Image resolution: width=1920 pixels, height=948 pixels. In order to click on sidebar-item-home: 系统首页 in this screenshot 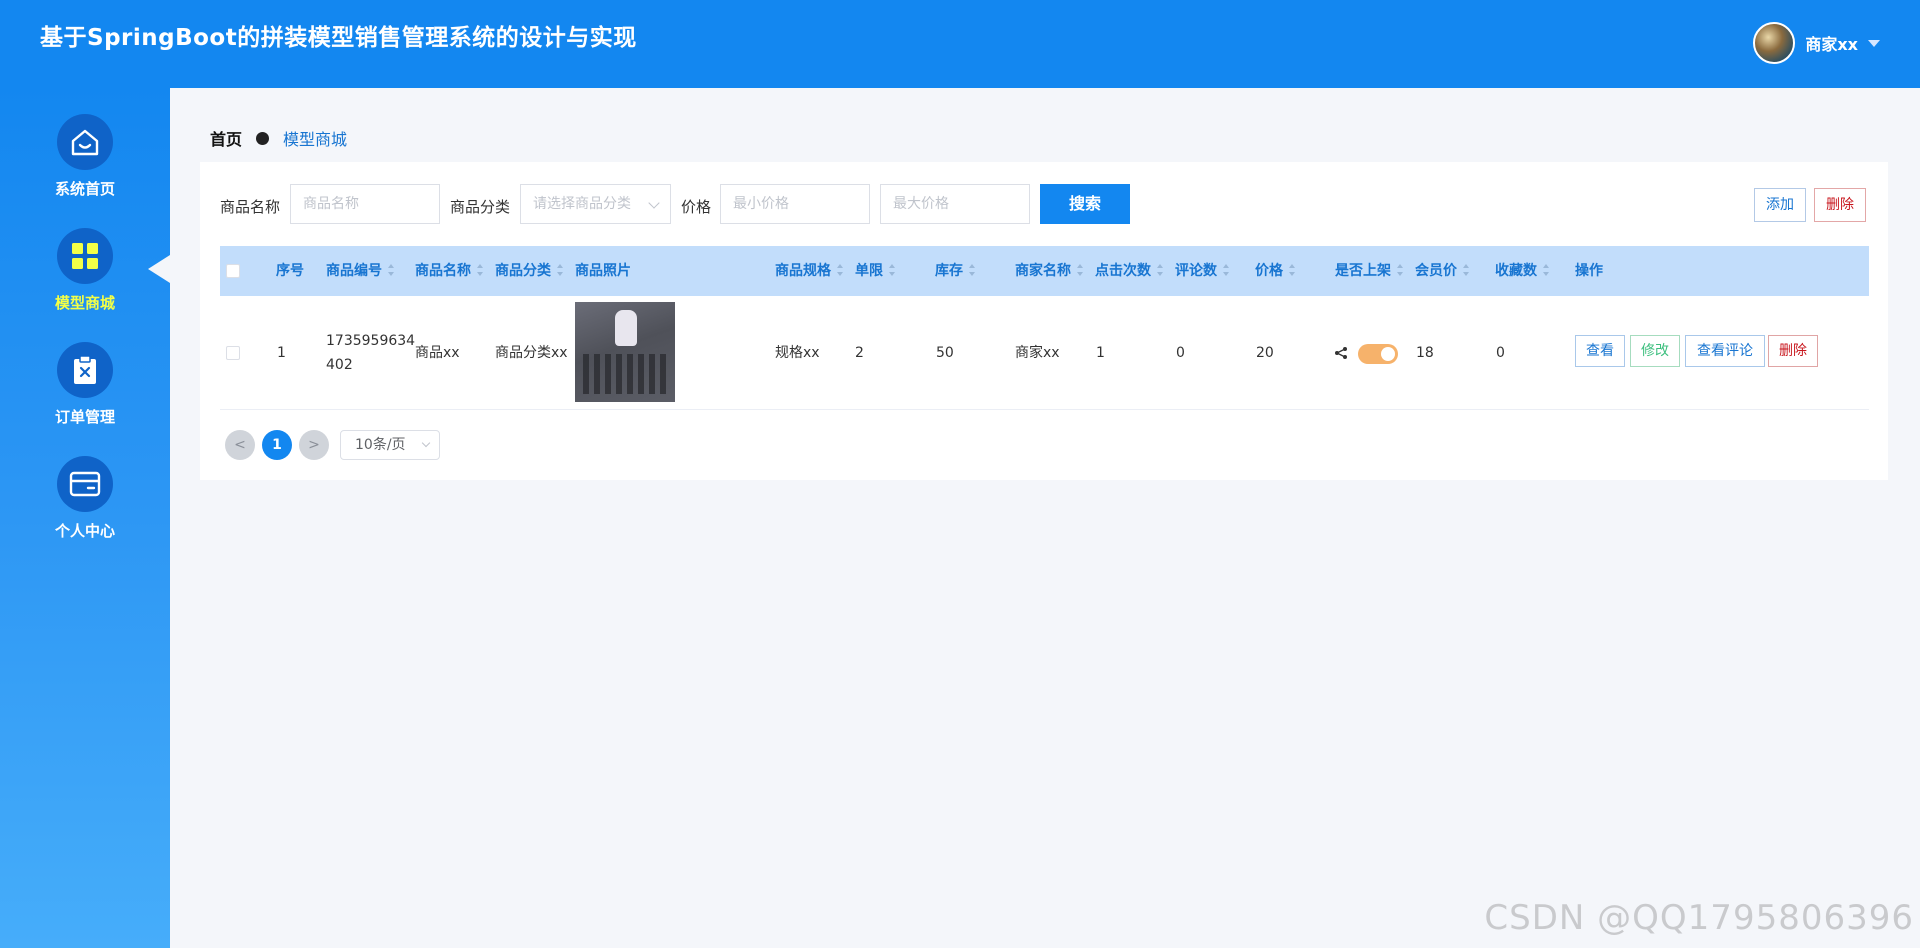, I will do `click(85, 156)`.